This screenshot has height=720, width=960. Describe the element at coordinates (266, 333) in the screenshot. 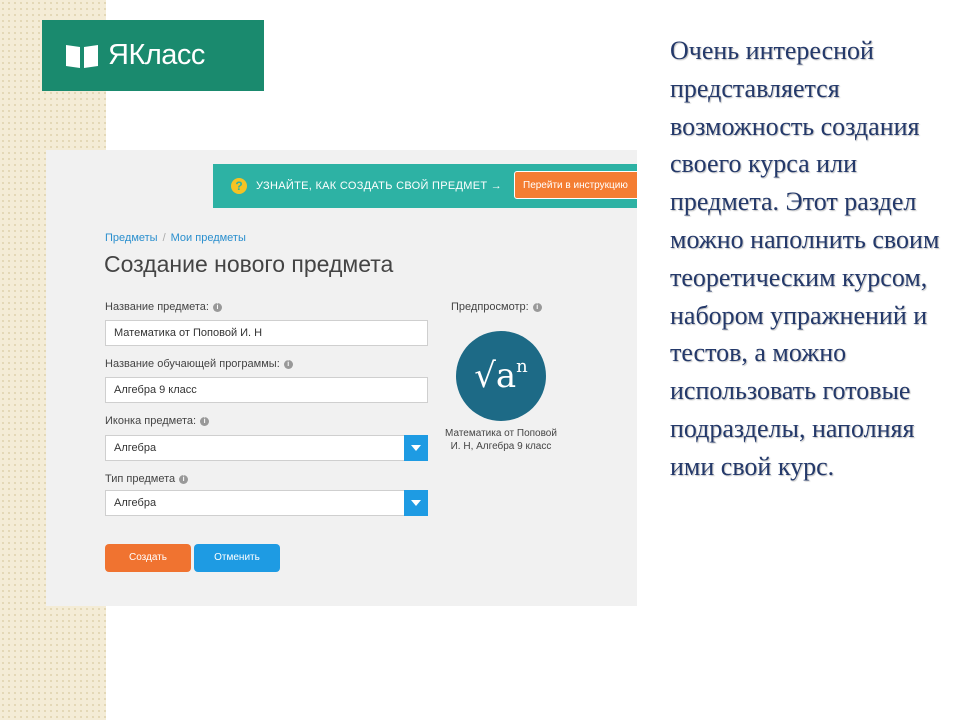

I see `subject-name-input: Математика от Поповой И. Н` at that location.